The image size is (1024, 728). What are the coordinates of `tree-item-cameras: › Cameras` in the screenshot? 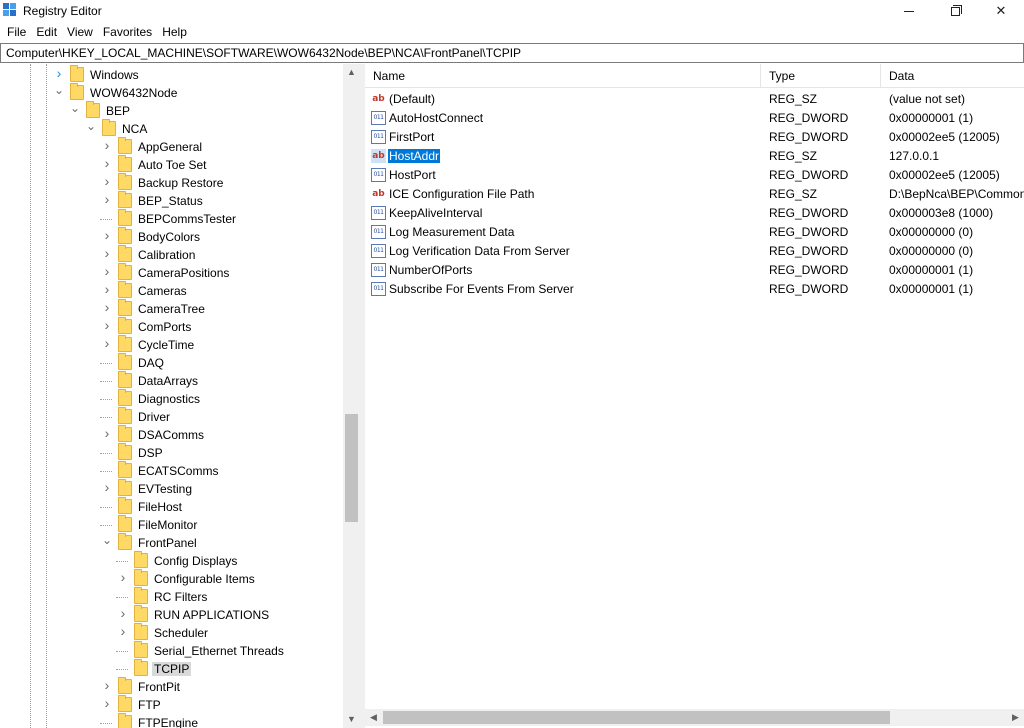 It's located at (171, 290).